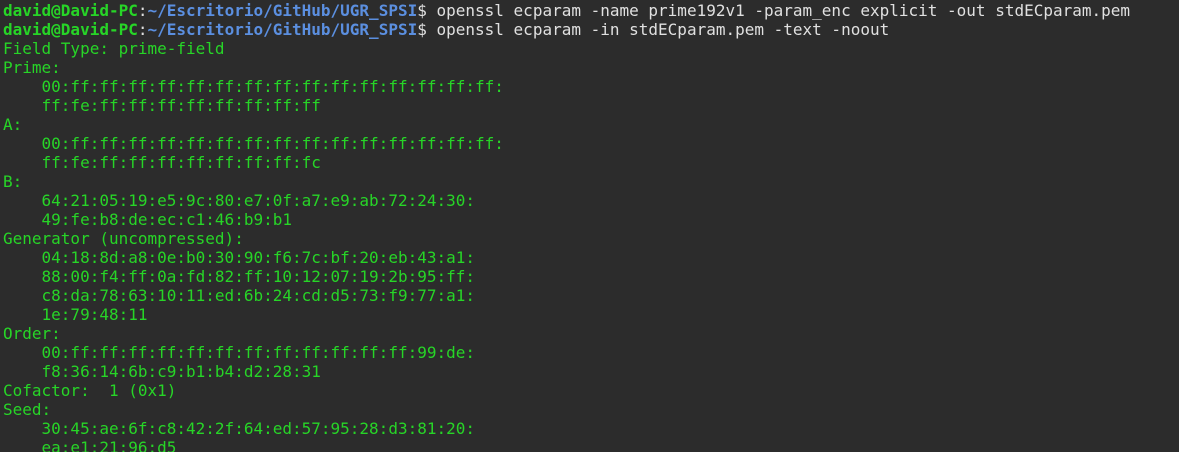  I want to click on output-line: ea:e1:21:96:d5, so click(90, 445).